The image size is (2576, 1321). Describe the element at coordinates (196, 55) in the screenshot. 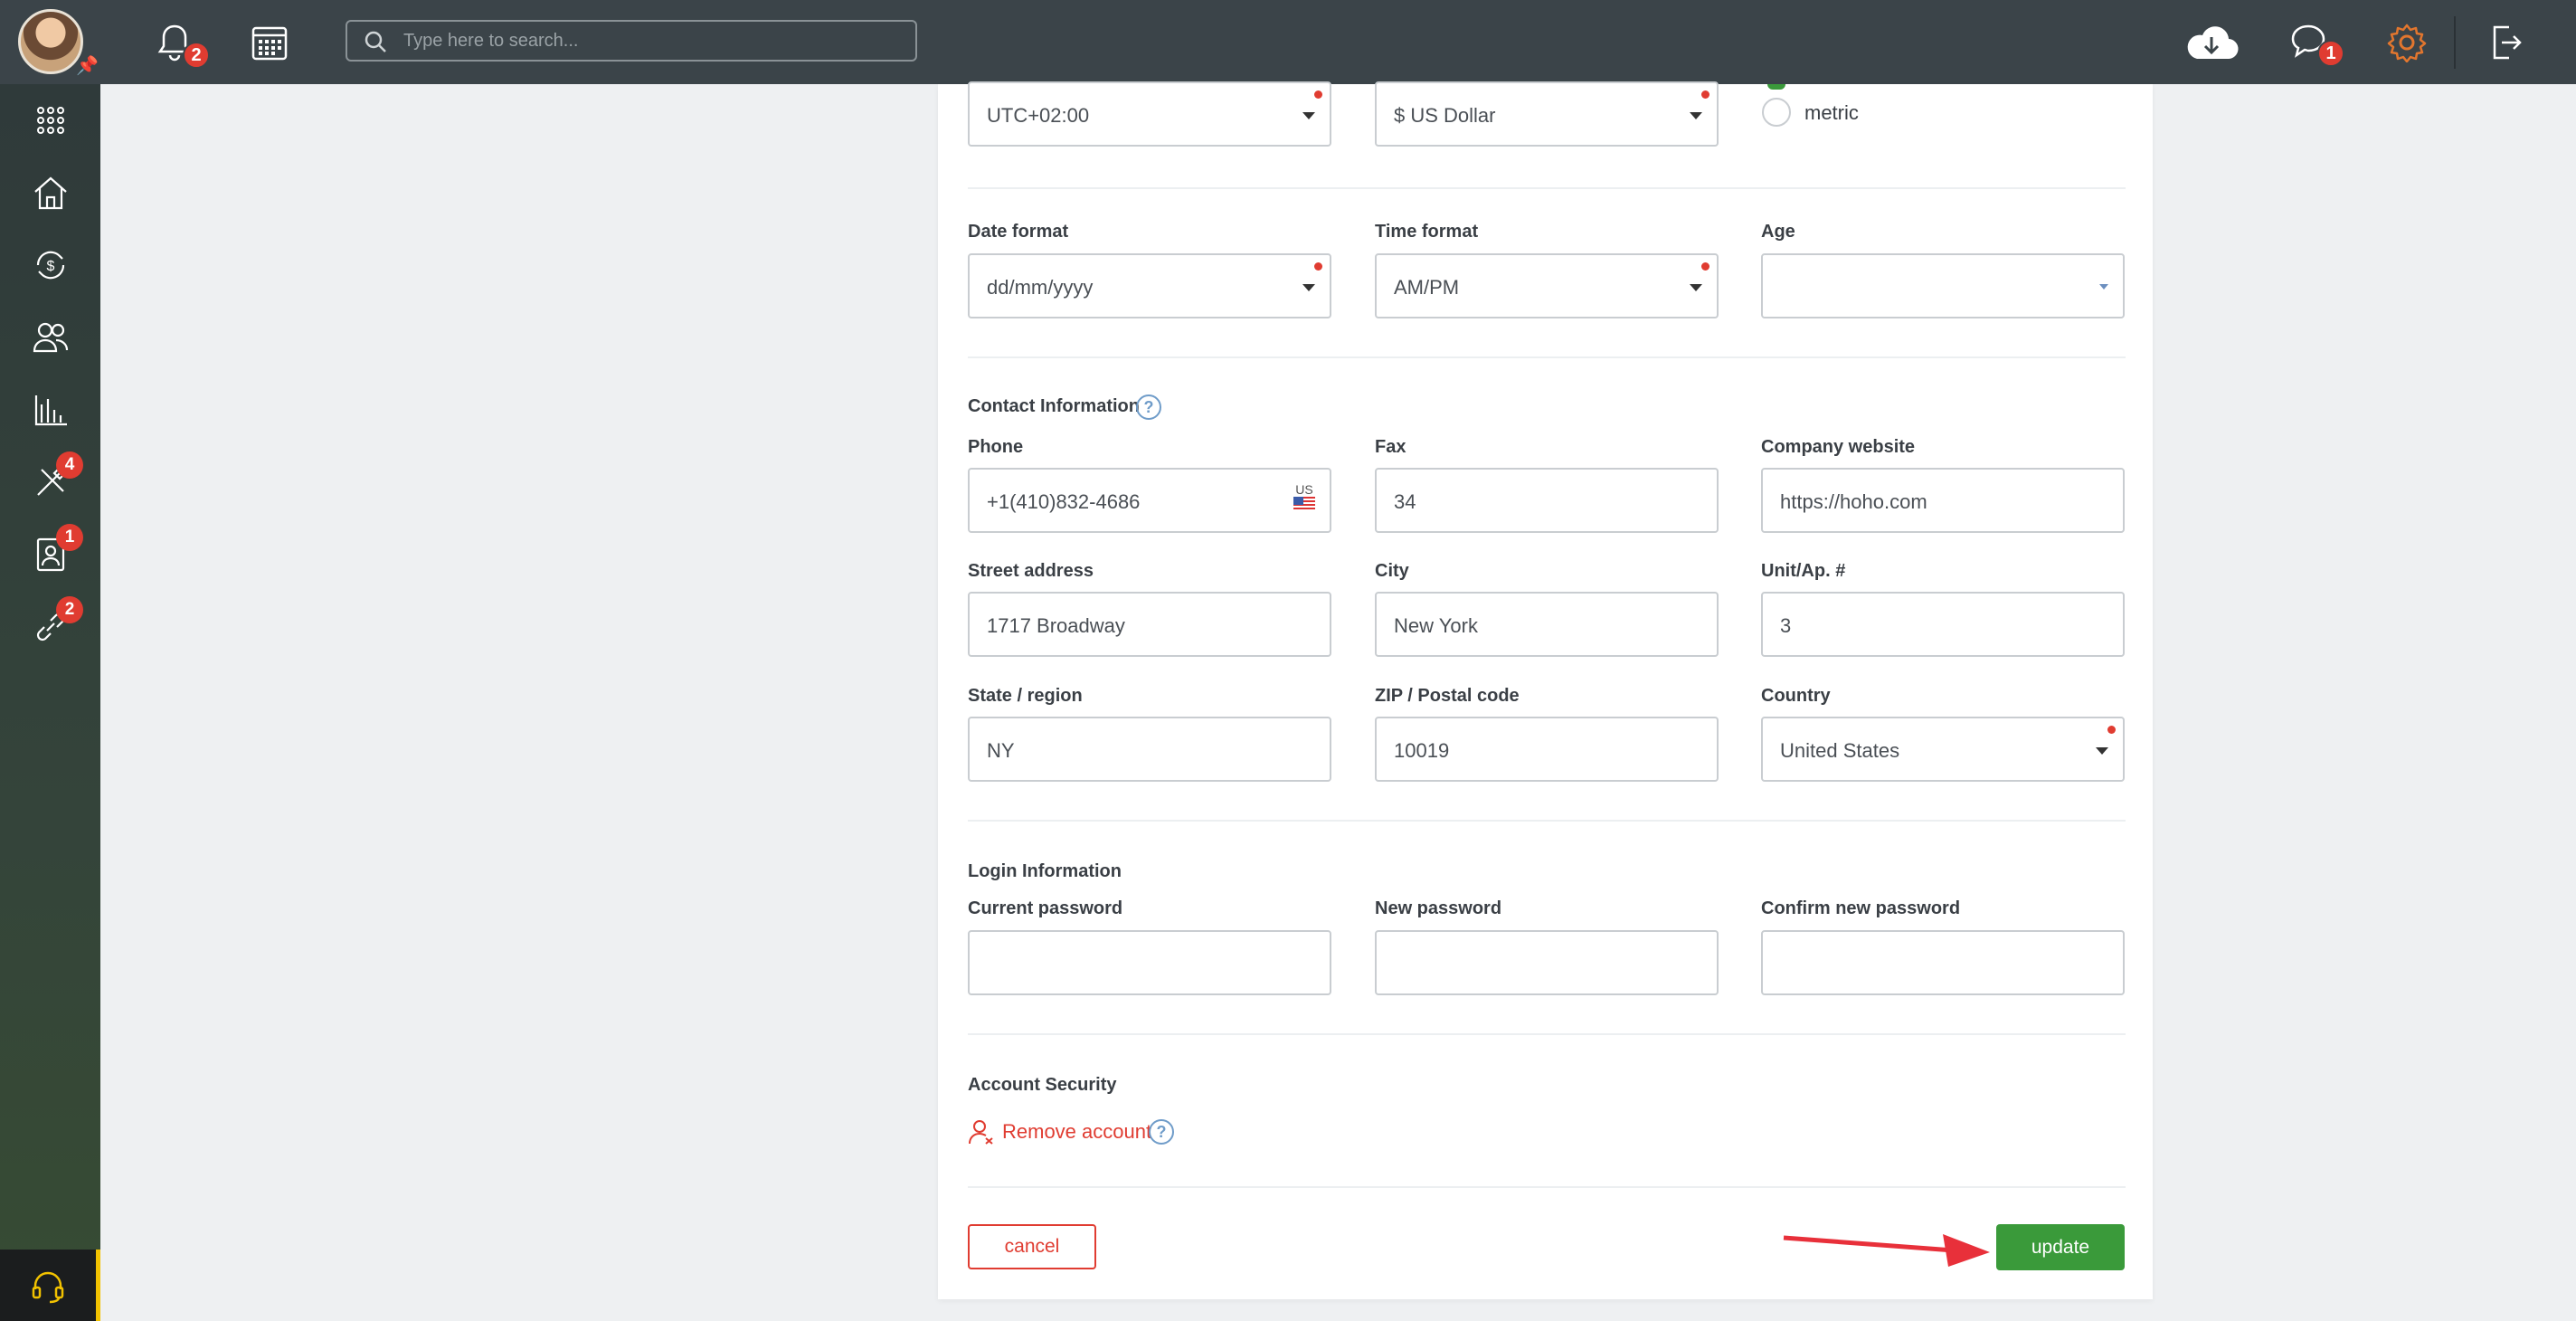

I see `notifications-badge: 2` at that location.